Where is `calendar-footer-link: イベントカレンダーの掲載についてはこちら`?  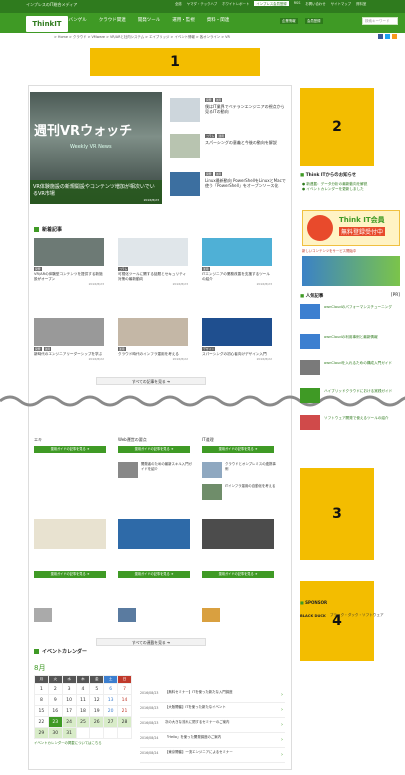 calendar-footer-link: イベントカレンダーの掲載についてはこちら is located at coordinates (83, 742).